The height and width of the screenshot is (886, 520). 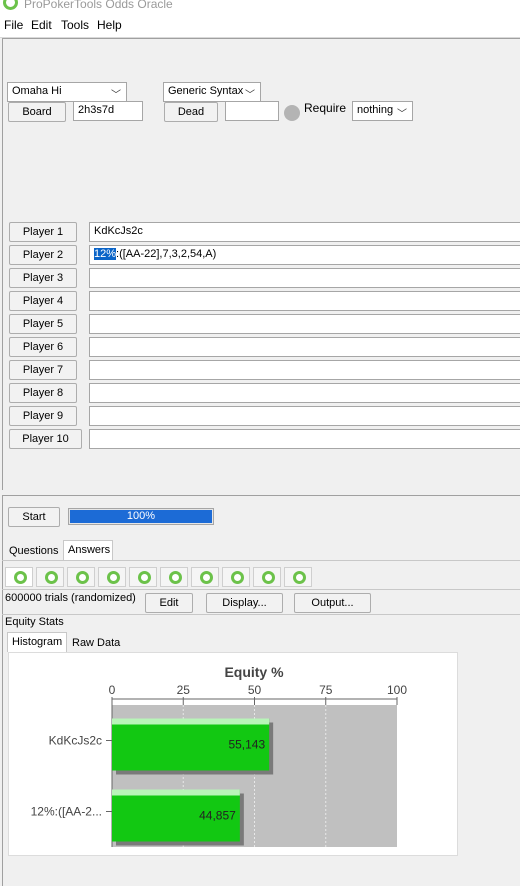 What do you see at coordinates (261, 589) in the screenshot?
I see `toolbar-divider` at bounding box center [261, 589].